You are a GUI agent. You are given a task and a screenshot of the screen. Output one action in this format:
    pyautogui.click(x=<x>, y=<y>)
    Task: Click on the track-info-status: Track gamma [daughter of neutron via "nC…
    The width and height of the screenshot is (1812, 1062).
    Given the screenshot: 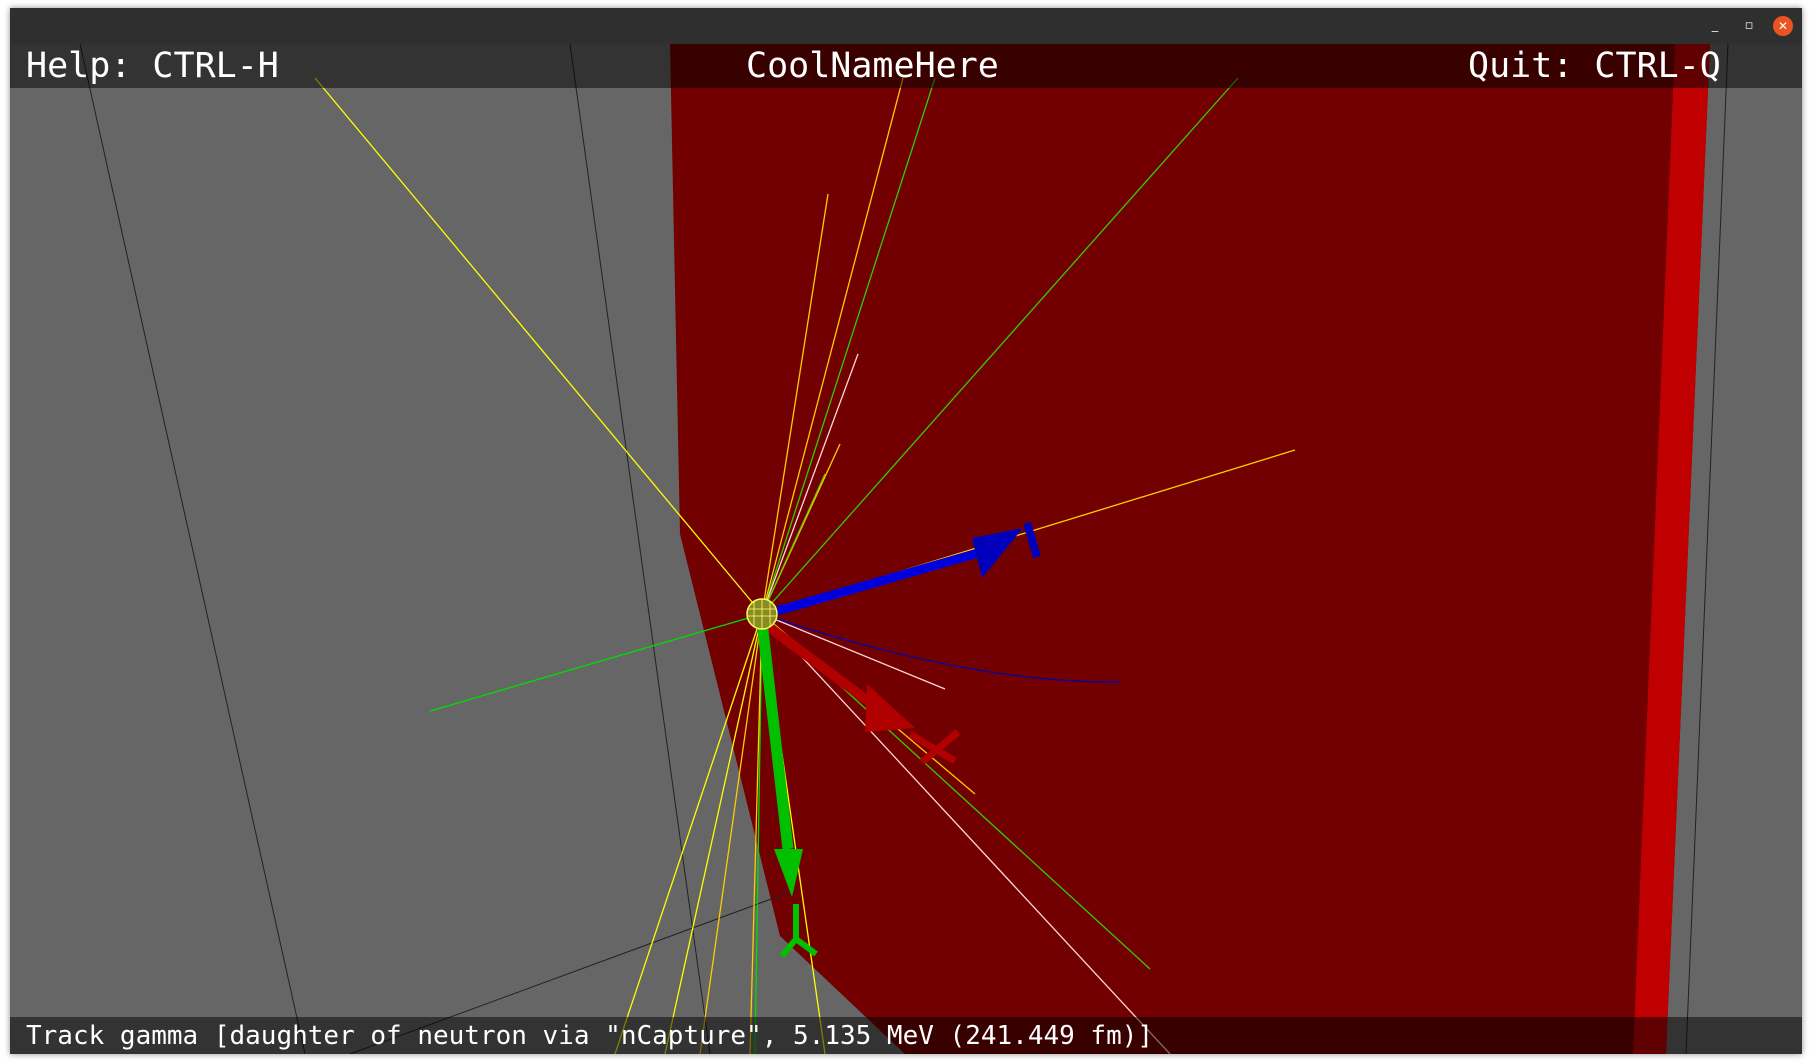 What is the action you would take?
    pyautogui.click(x=590, y=1036)
    